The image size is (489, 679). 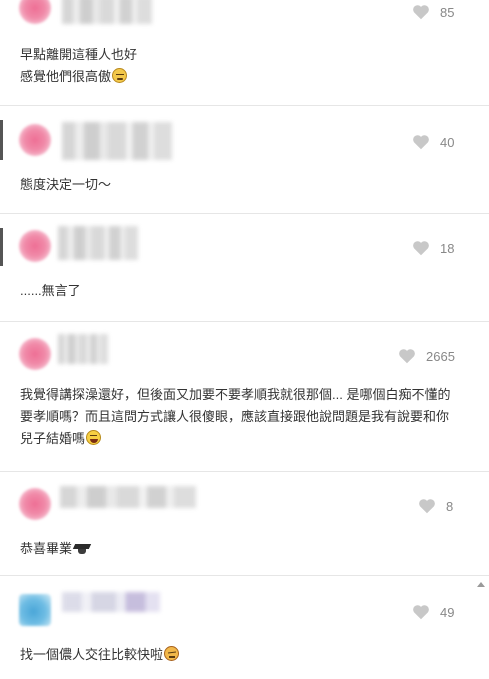 What do you see at coordinates (447, 248) in the screenshot?
I see `like-count: 18` at bounding box center [447, 248].